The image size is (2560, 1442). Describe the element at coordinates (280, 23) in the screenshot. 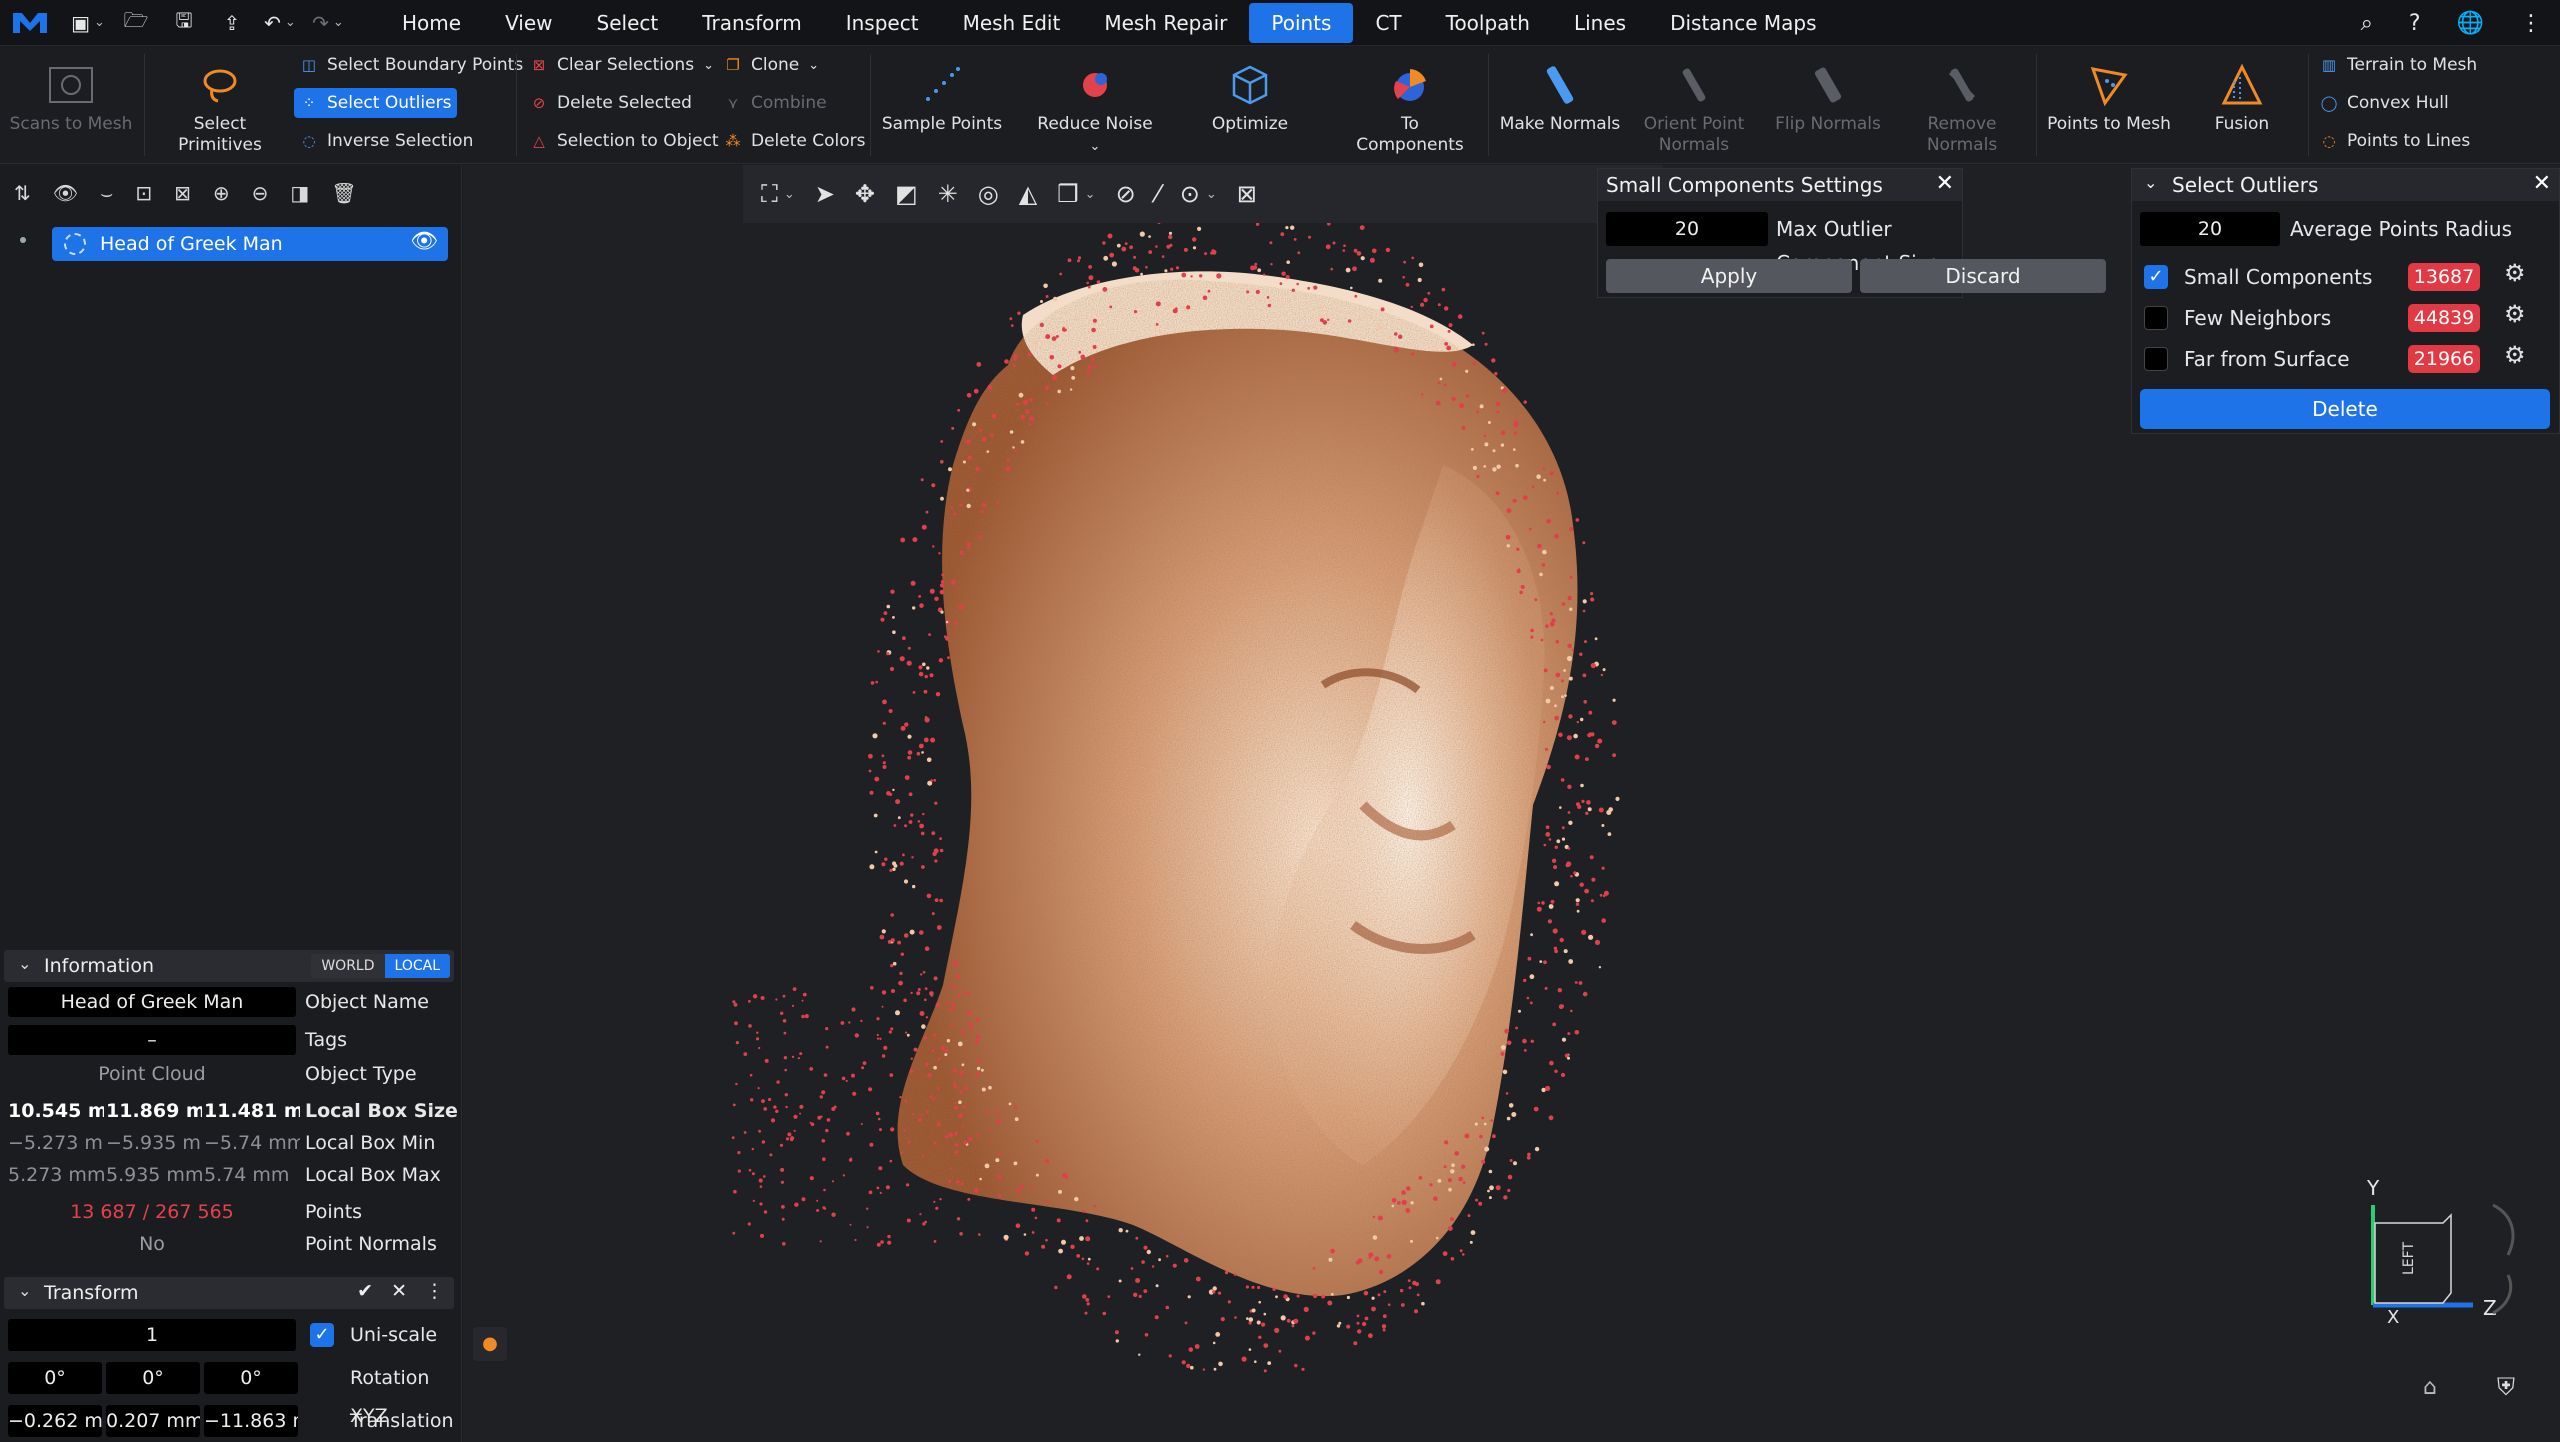

I see `undo-icon: ↶ ⌄` at that location.